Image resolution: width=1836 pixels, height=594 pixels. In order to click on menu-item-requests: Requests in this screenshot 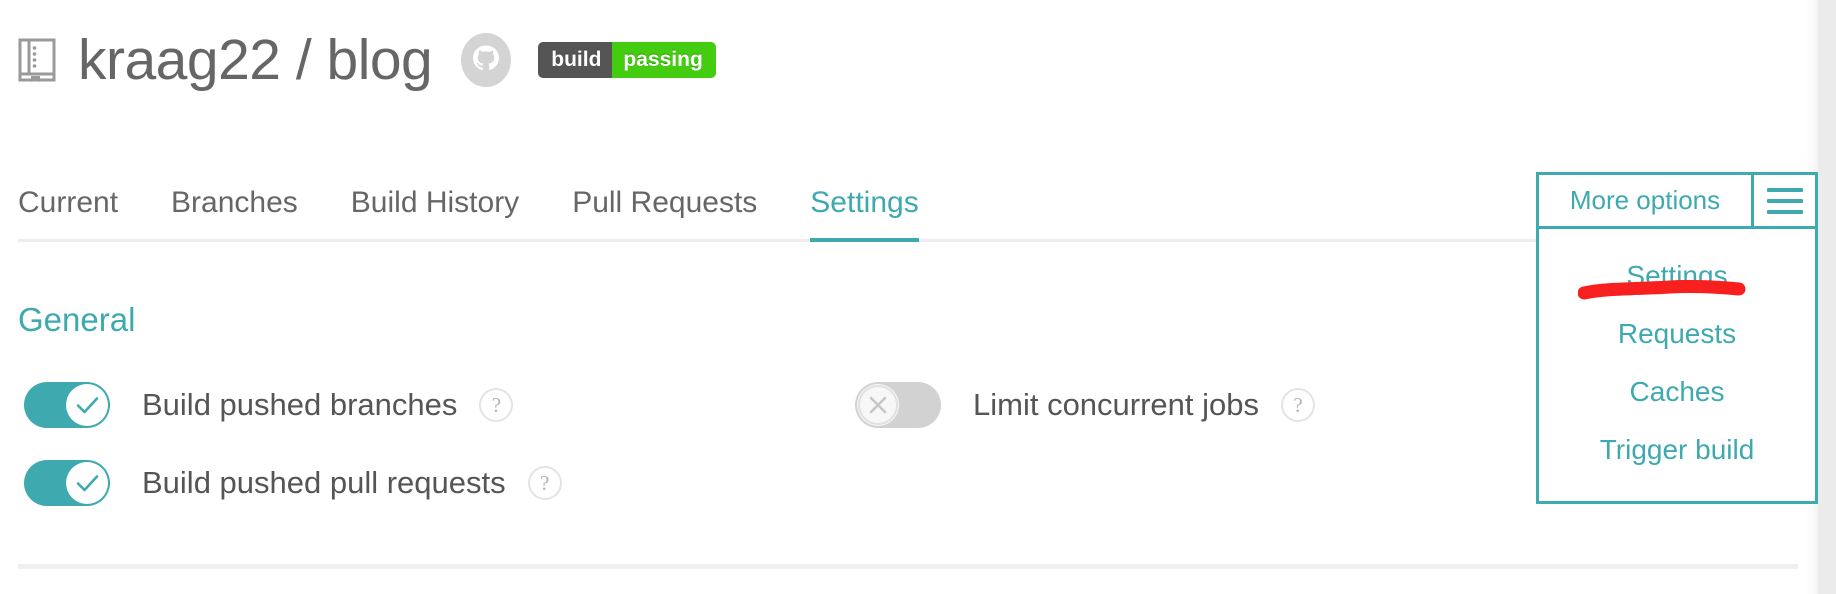, I will do `click(1677, 334)`.